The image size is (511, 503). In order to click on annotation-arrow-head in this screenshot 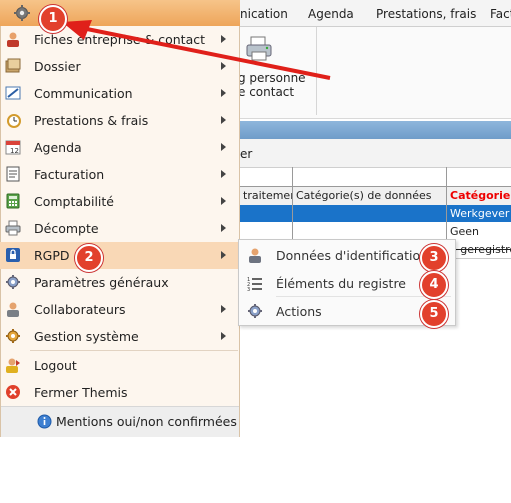, I will do `click(77, 30)`.